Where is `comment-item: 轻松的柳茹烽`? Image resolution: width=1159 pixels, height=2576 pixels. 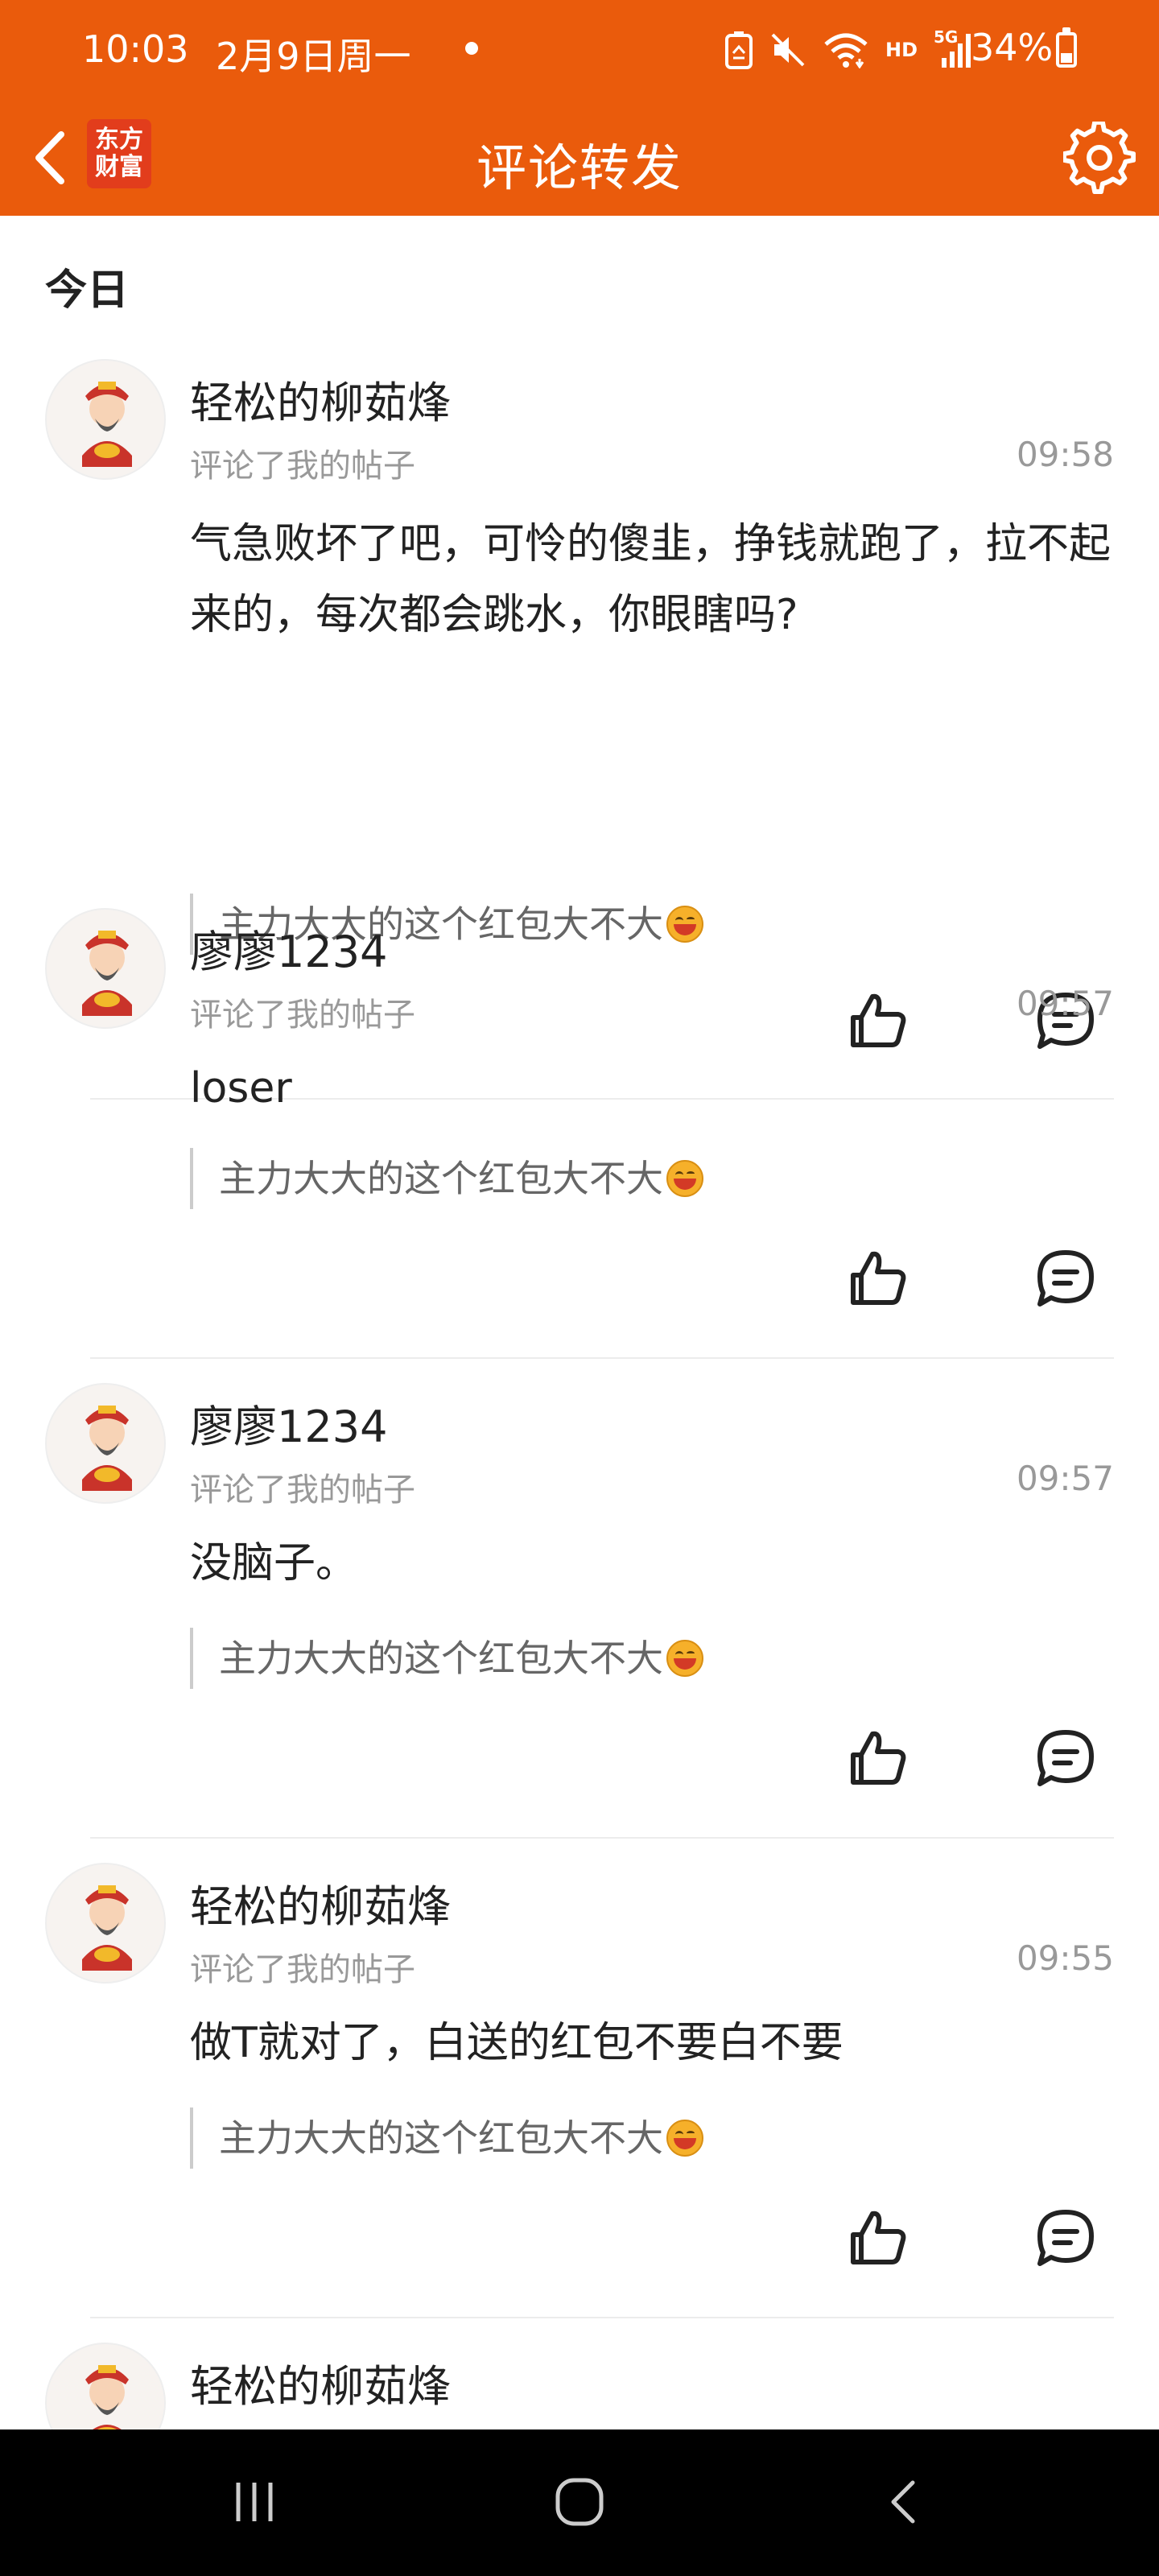 comment-item: 轻松的柳茹烽 is located at coordinates (579, 2386).